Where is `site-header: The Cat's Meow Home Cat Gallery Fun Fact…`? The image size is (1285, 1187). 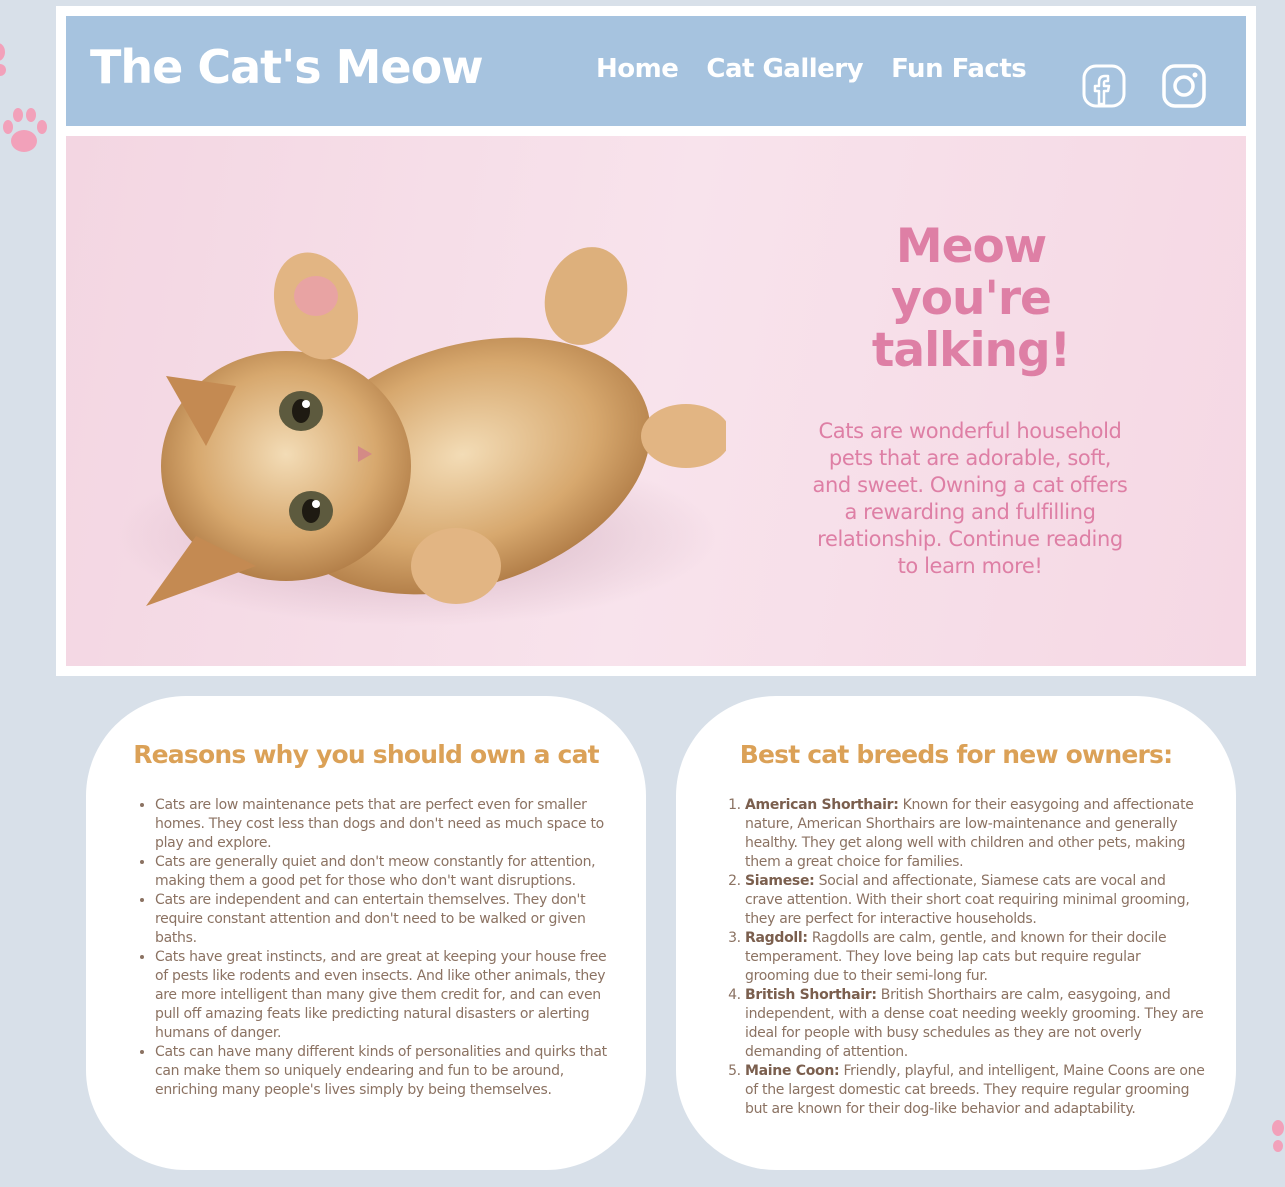 site-header: The Cat's Meow Home Cat Gallery Fun Fact… is located at coordinates (656, 71).